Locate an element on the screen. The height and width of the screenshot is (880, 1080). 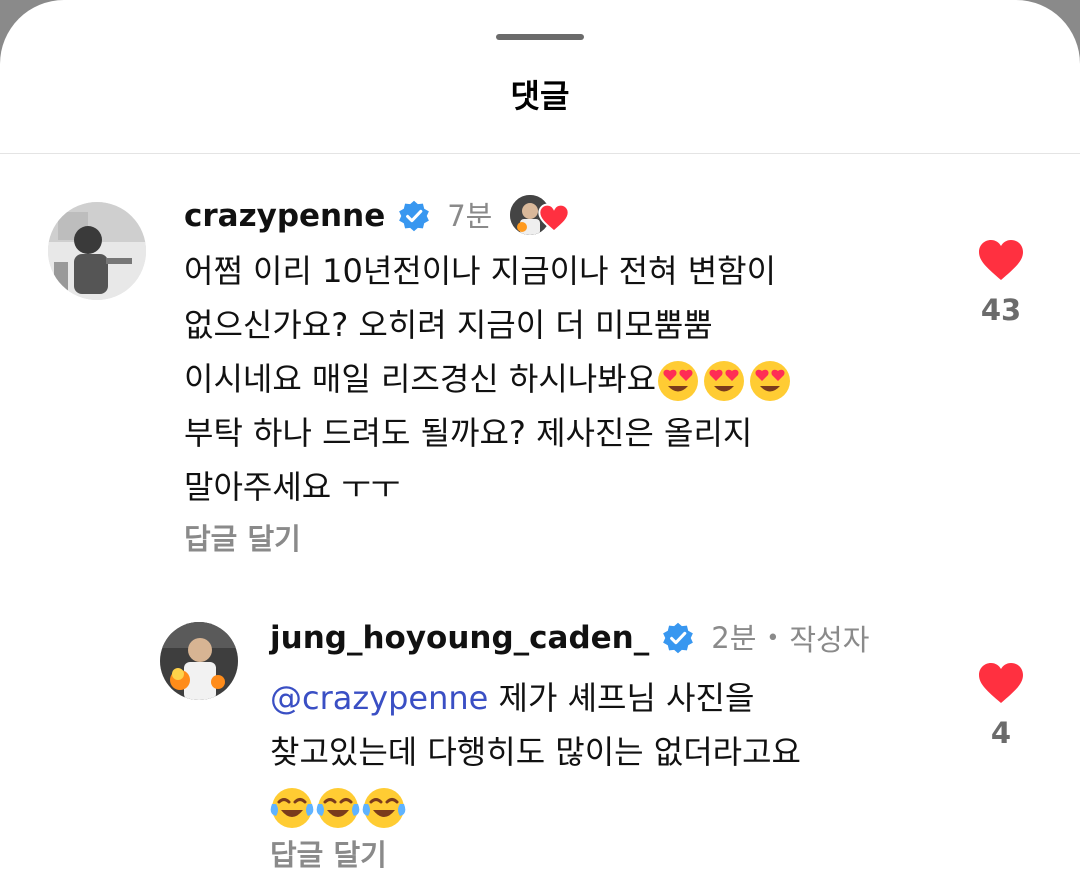
comment-line: 이시네요 매일 리즈경신 하시나봐요 is located at coordinates (489, 379).